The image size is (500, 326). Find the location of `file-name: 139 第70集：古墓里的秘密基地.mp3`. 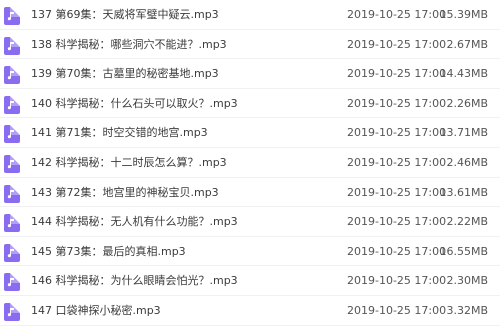

file-name: 139 第70集：古墓里的秘密基地.mp3 is located at coordinates (125, 74).